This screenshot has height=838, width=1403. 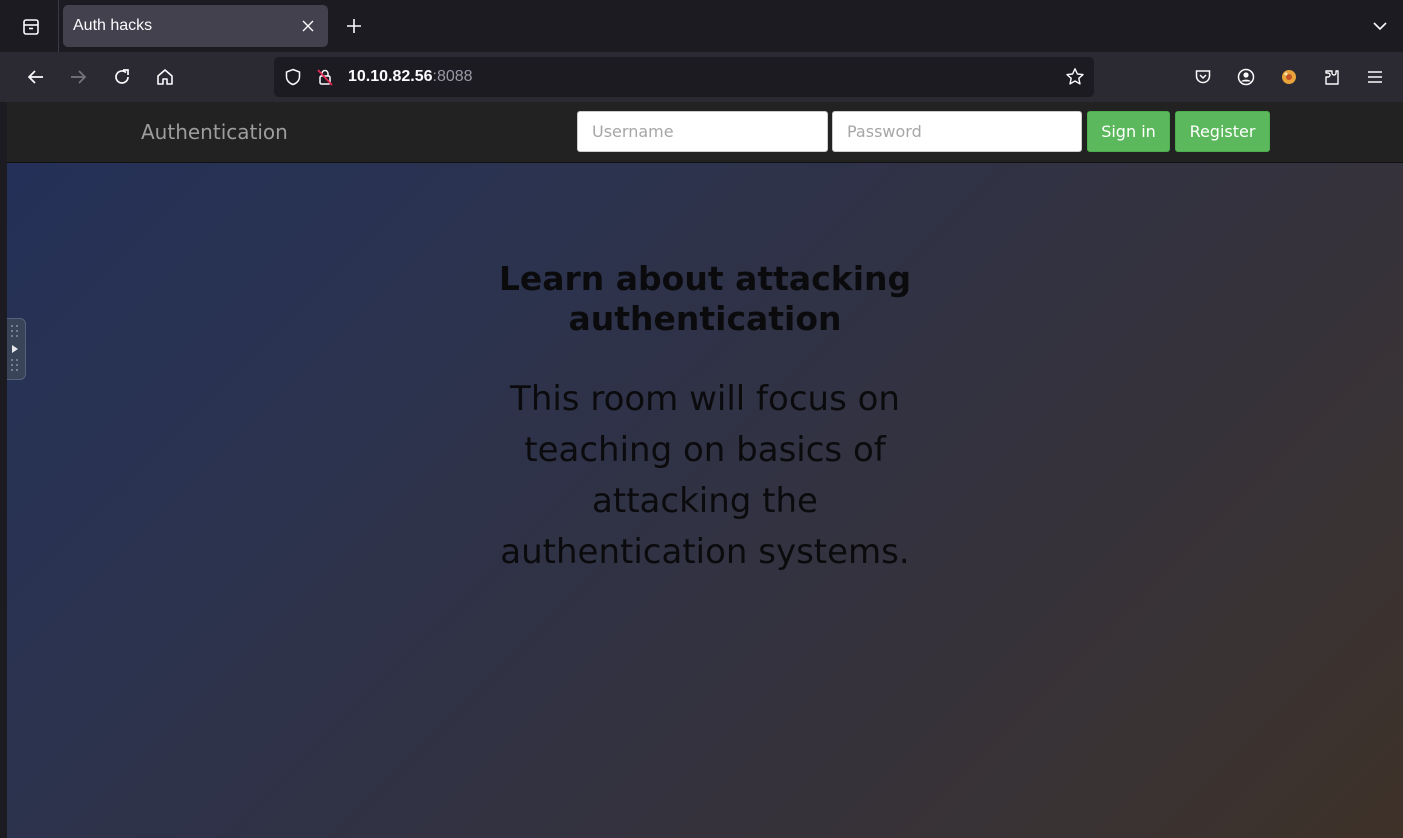 I want to click on back-button, so click(x=36, y=77).